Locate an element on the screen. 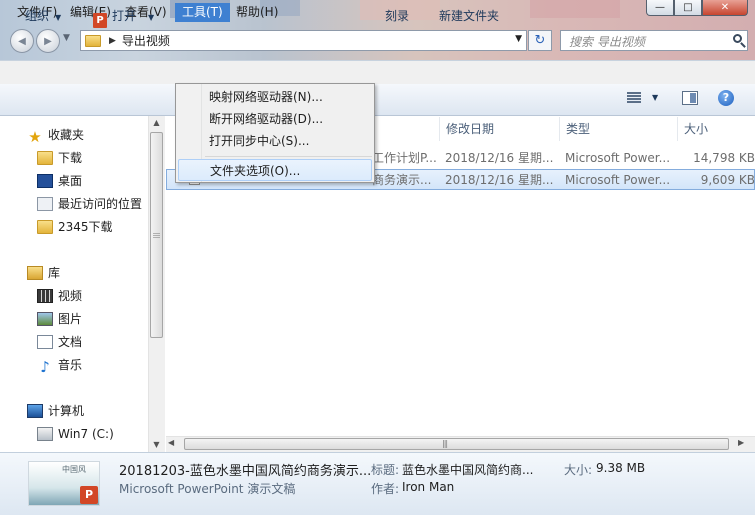 The image size is (755, 515). nav-item-label: Win7 (C:) is located at coordinates (86, 434).